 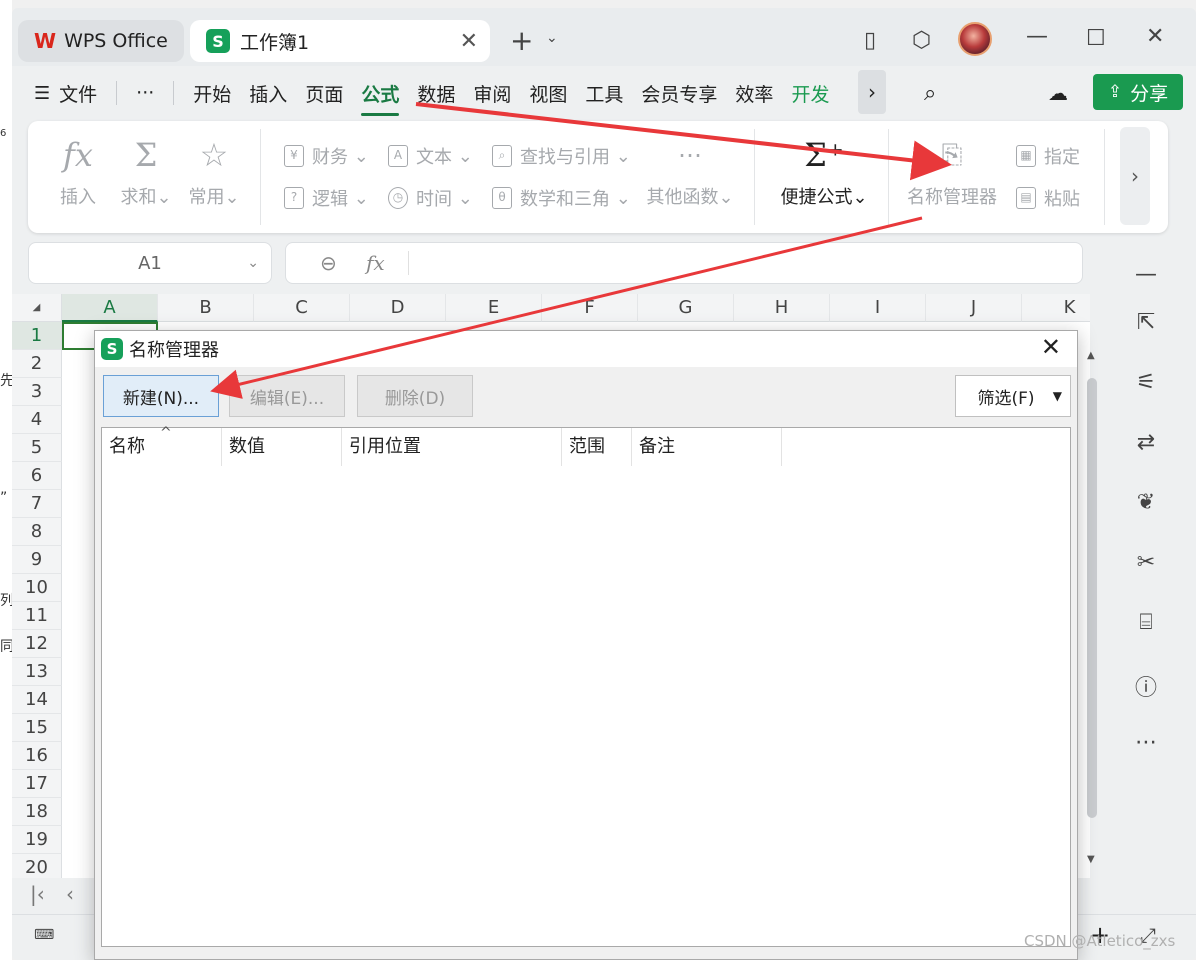 What do you see at coordinates (1146, 274) in the screenshot?
I see `collapse-panel-icon: —` at bounding box center [1146, 274].